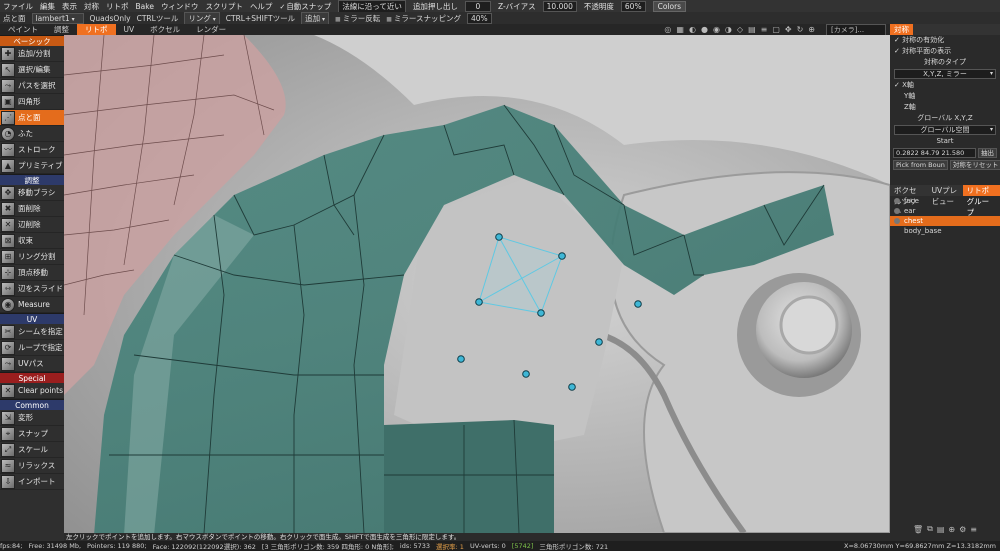 This screenshot has width=1000, height=551. What do you see at coordinates (764, 29) in the screenshot?
I see `layers-icon: ≡` at bounding box center [764, 29].